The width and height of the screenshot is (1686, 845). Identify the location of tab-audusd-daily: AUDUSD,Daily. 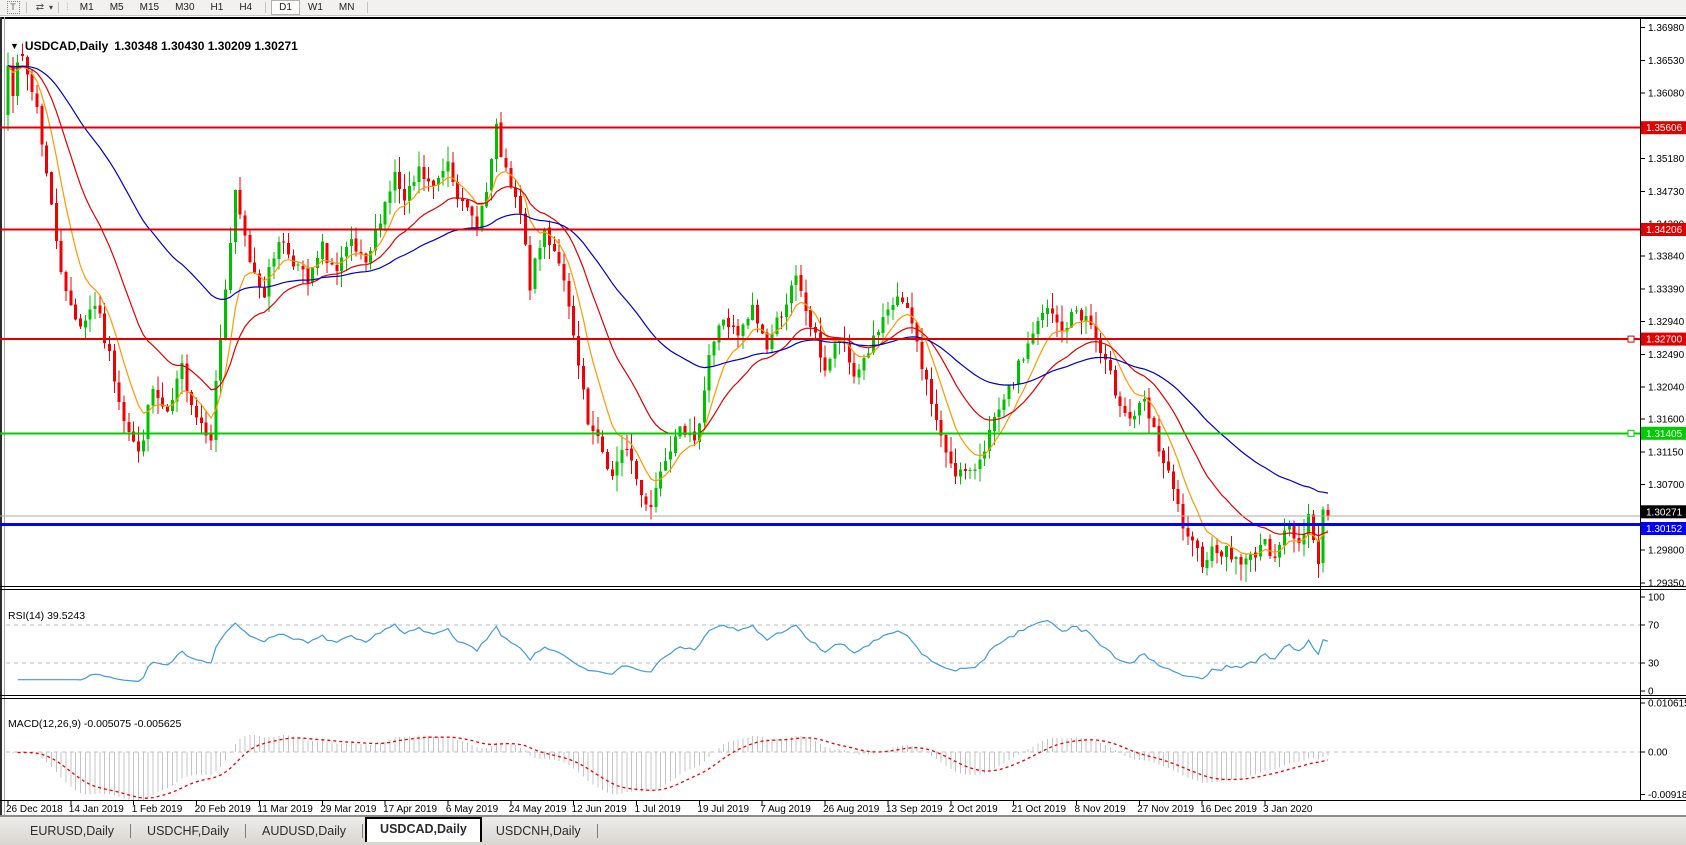
(304, 831).